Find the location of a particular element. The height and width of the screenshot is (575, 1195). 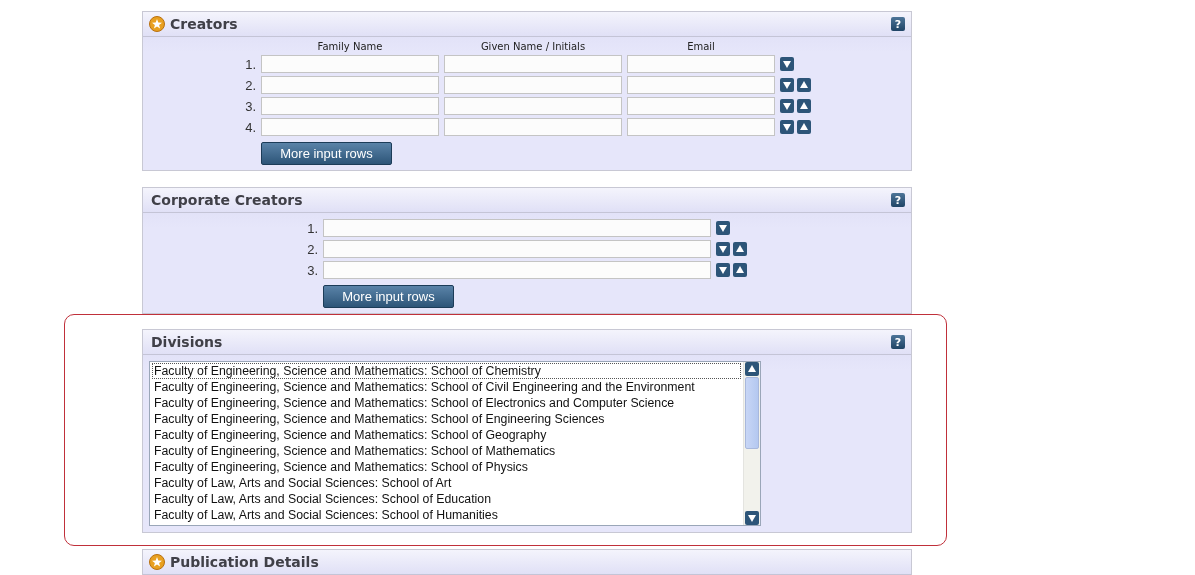

scroll-up-button is located at coordinates (752, 369).